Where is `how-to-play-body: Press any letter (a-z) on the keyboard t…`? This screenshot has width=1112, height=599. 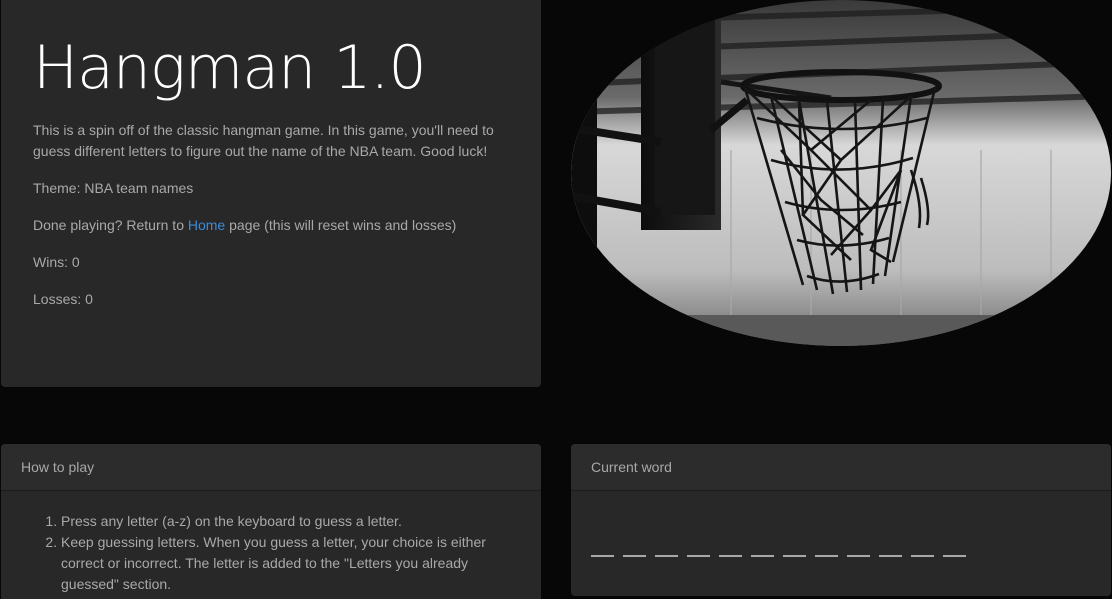
how-to-play-body: Press any letter (a-z) on the keyboard t… is located at coordinates (271, 543).